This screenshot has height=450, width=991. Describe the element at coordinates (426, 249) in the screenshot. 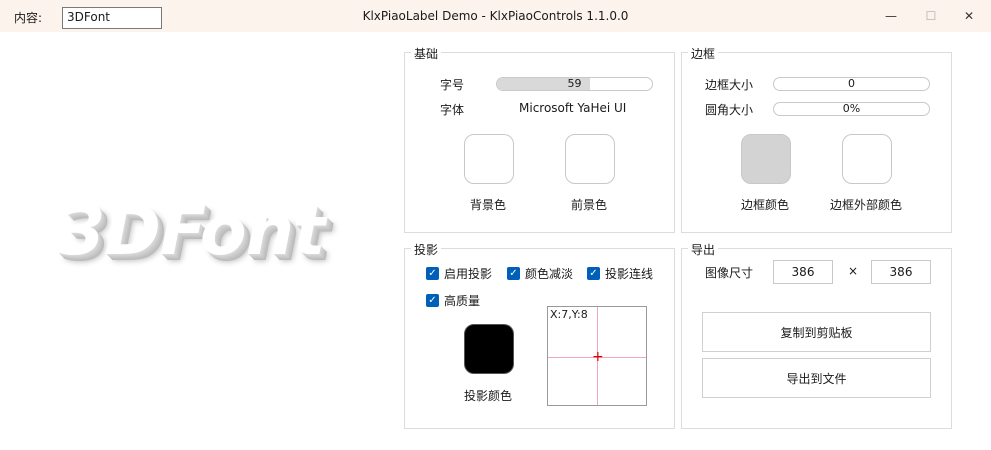

I see `group-shadow-title: 投影` at that location.